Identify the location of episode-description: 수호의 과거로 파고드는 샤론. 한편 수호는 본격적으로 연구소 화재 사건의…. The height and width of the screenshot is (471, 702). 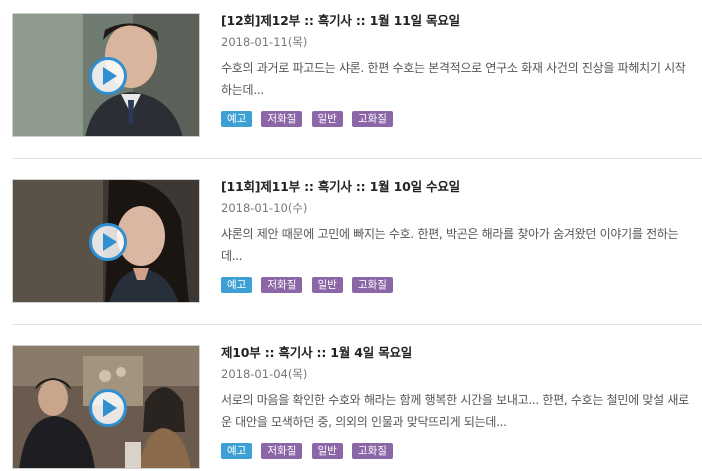
(453, 79).